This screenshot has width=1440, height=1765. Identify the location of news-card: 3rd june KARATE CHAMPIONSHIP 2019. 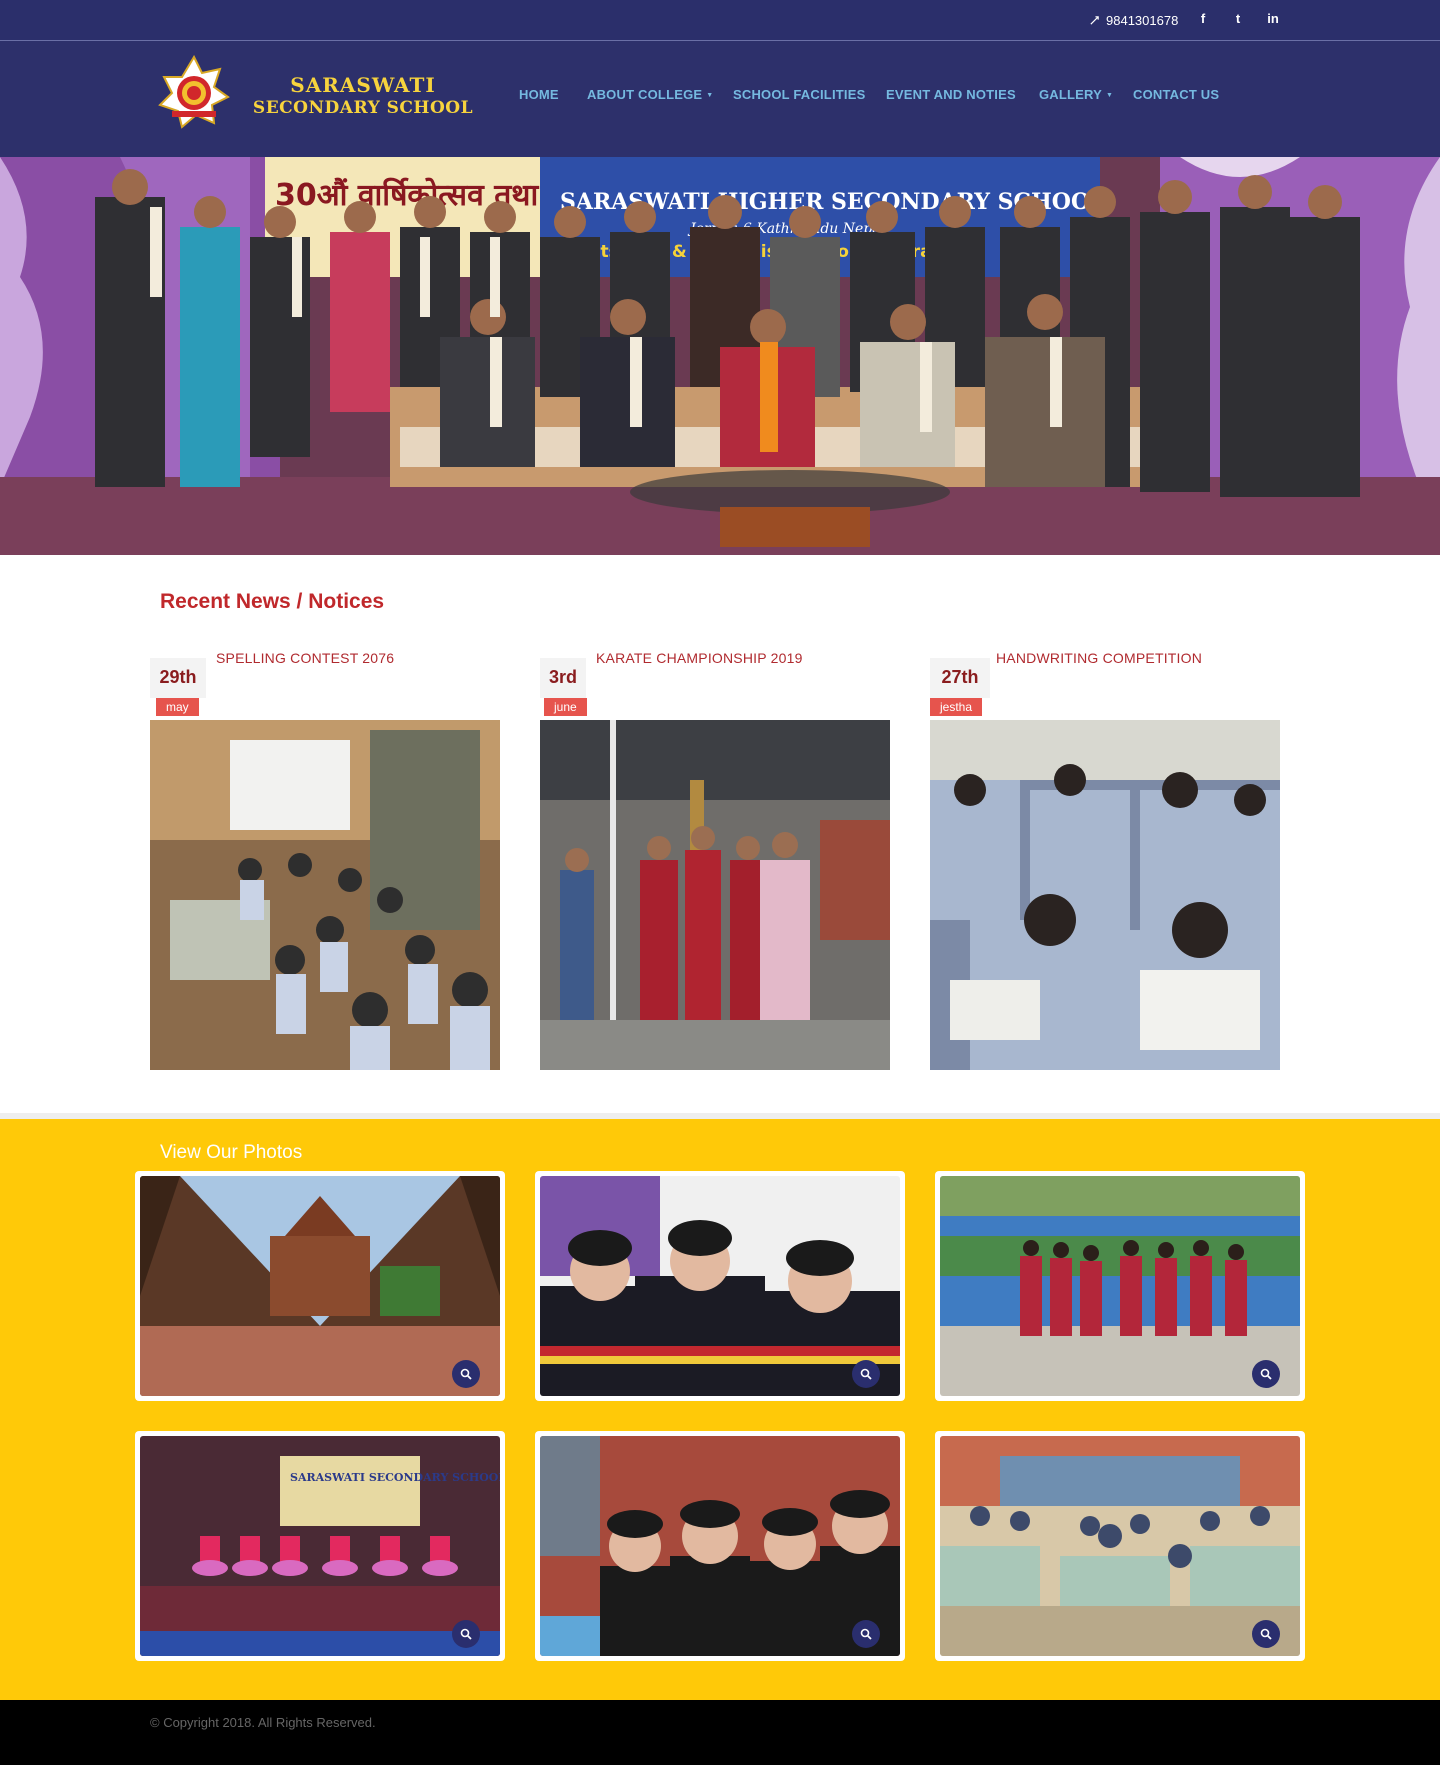
(715, 859).